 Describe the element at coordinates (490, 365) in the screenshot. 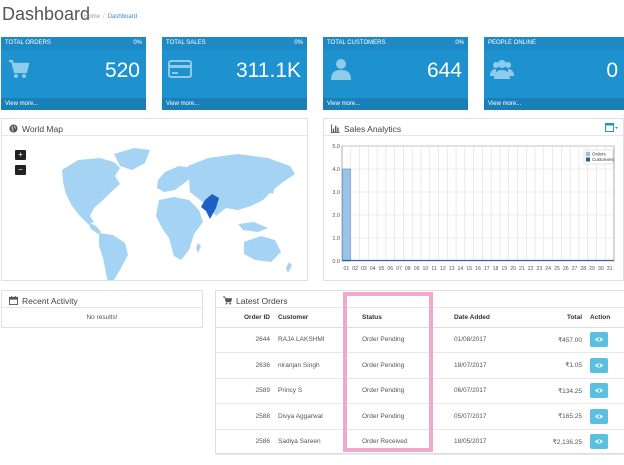

I see `date-added-cell: 18/07/2017` at that location.